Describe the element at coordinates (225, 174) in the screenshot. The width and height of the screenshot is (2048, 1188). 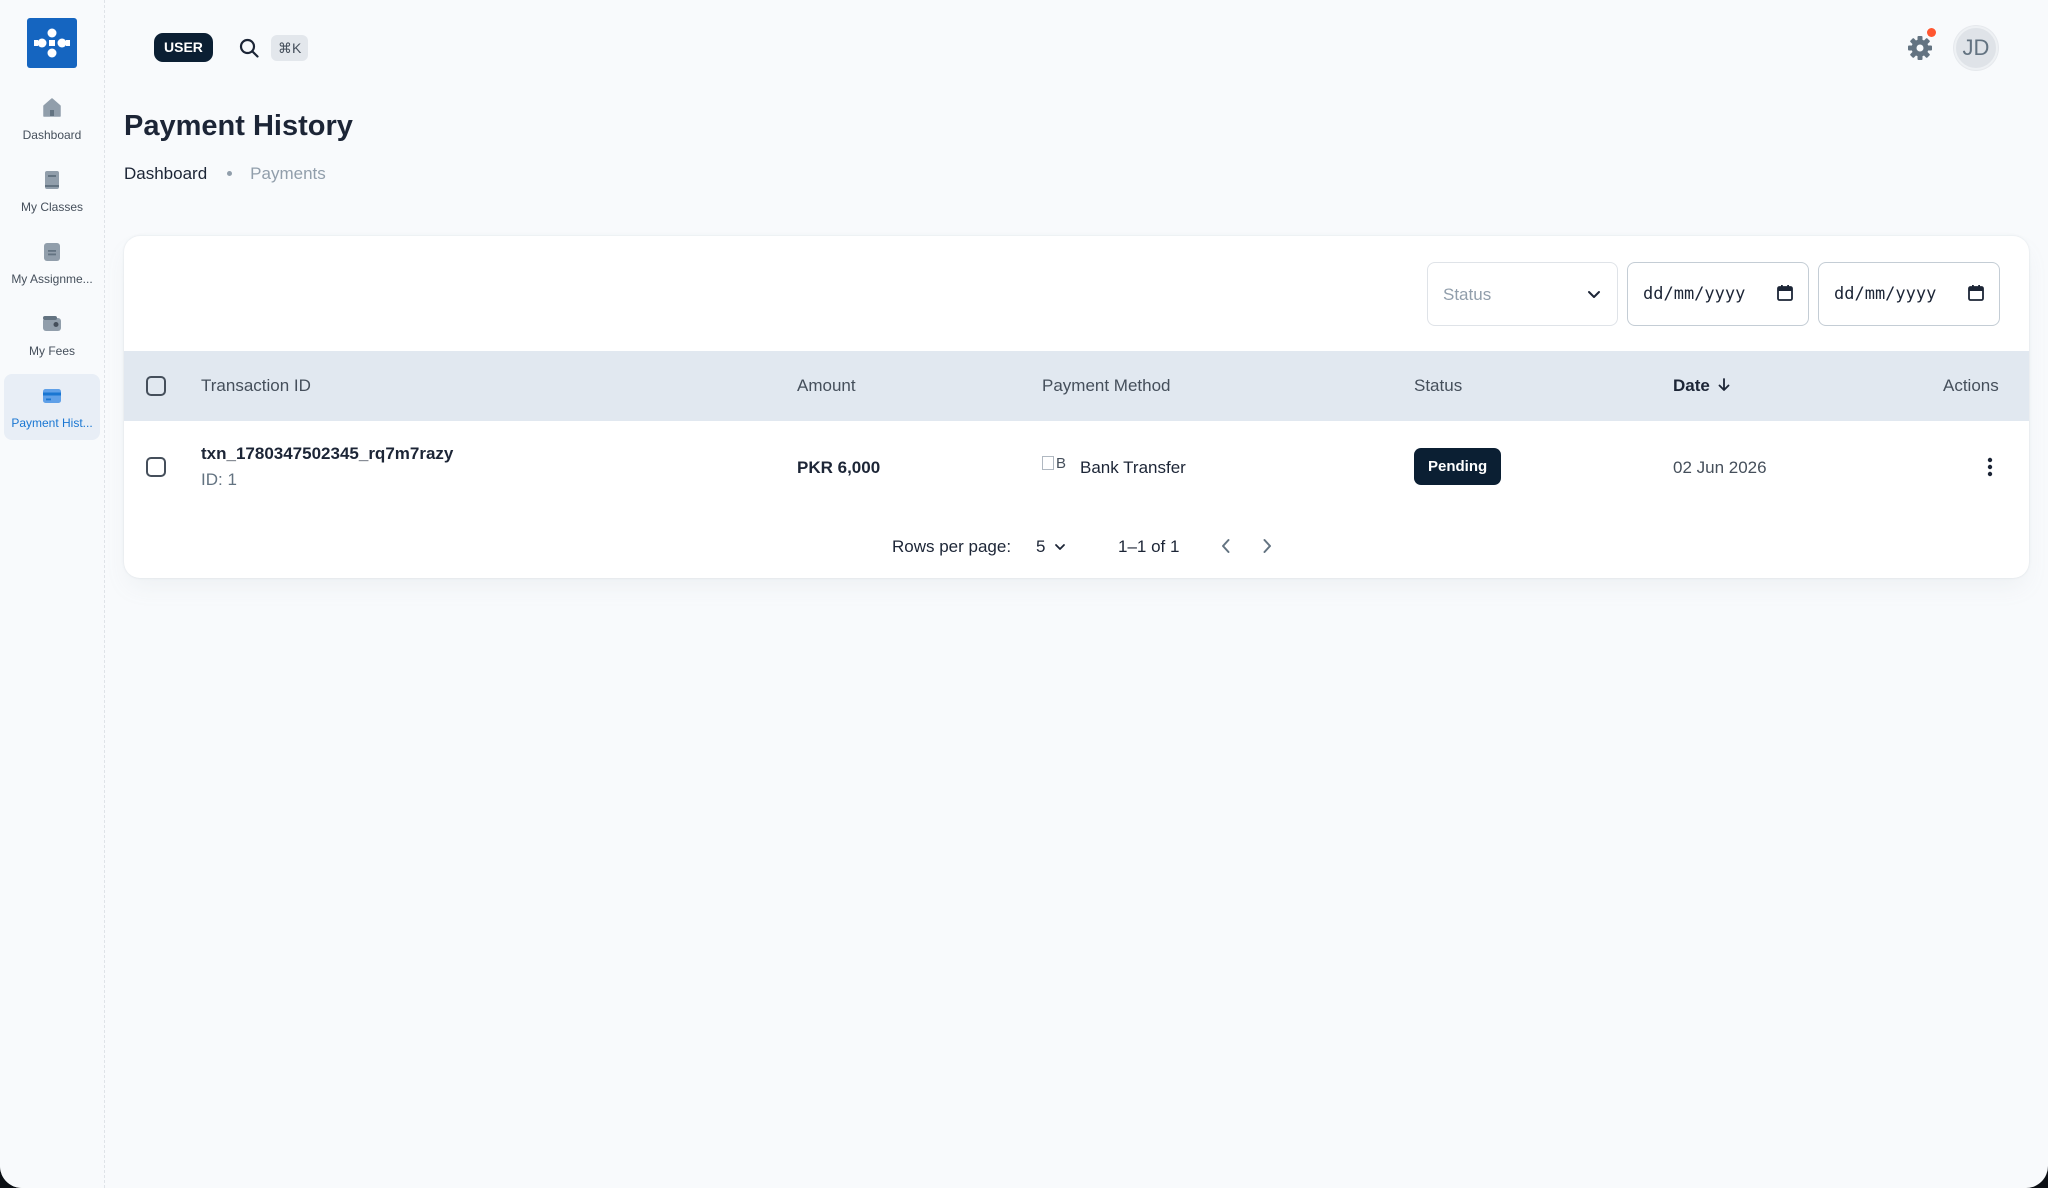
I see `breadcrumb: Dashboard Payments` at that location.